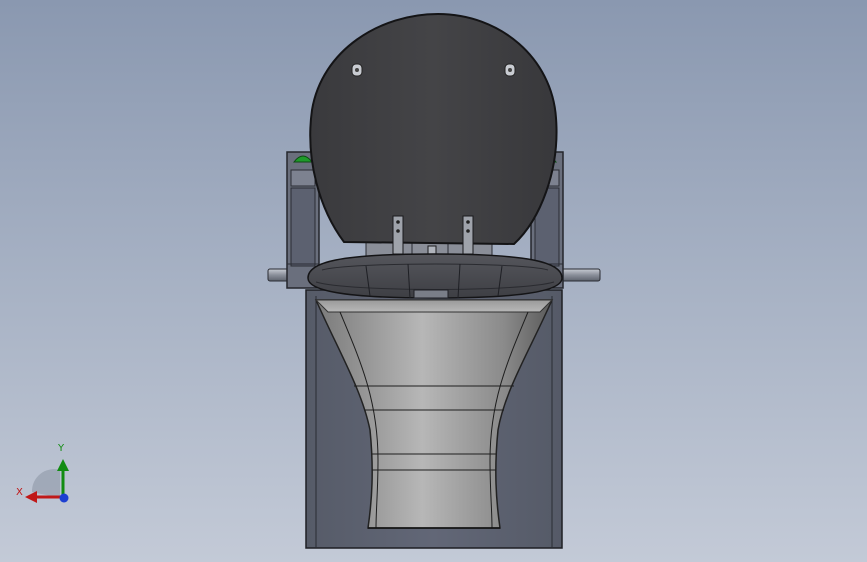 The width and height of the screenshot is (867, 562). Describe the element at coordinates (61, 448) in the screenshot. I see `y-axis-label: Y` at that location.